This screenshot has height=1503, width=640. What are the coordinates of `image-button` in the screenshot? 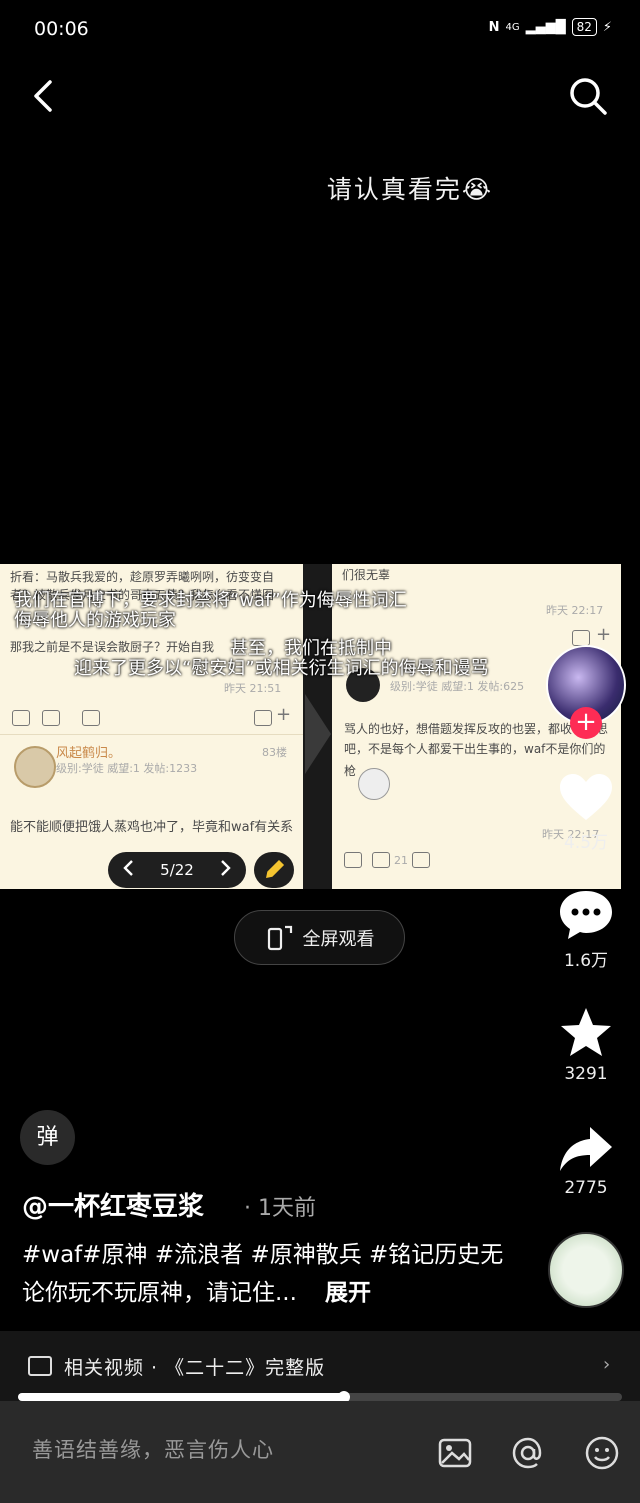 It's located at (455, 1453).